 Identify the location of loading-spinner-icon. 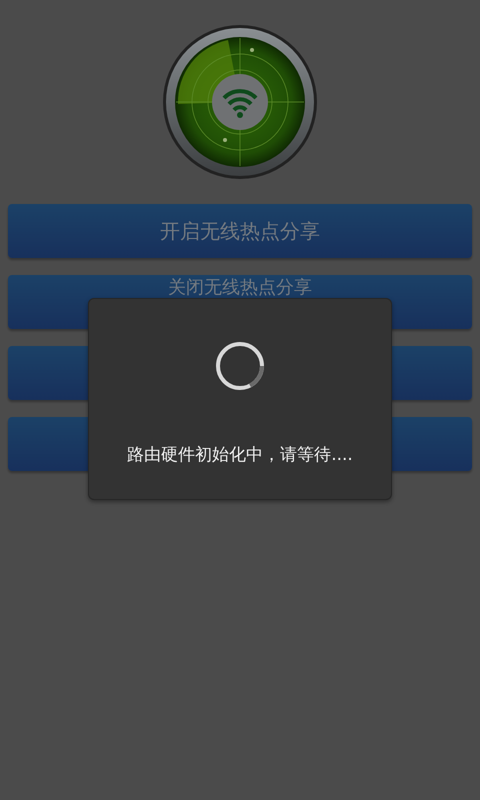
(240, 366).